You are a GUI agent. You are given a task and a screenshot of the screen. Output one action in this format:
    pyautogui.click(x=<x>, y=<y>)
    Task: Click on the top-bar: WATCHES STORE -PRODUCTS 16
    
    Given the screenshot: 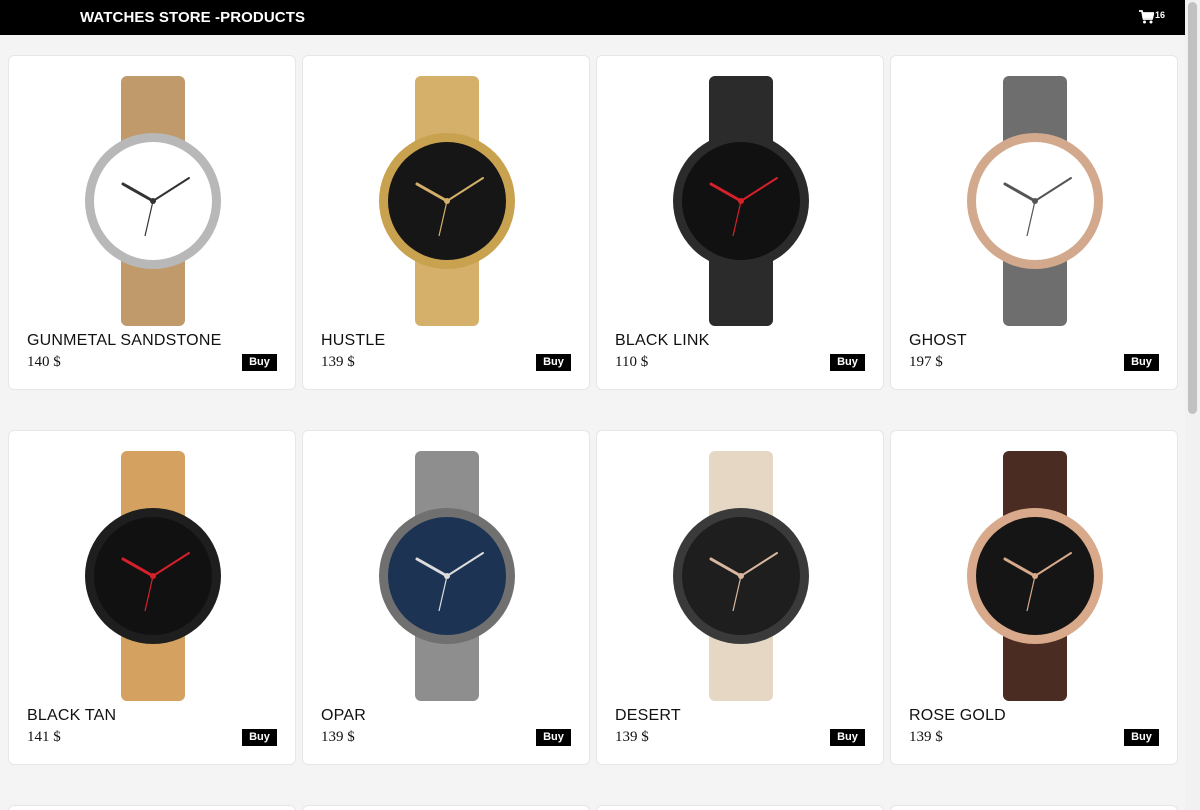 What is the action you would take?
    pyautogui.click(x=592, y=17)
    